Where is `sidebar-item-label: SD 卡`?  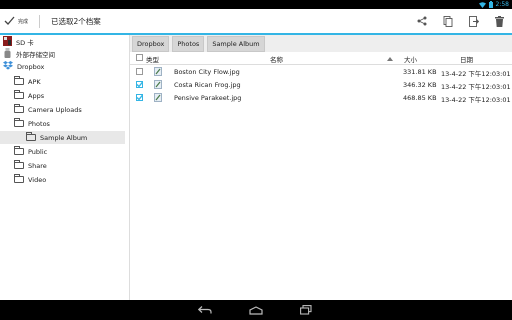
sidebar-item-label: SD 卡 is located at coordinates (25, 42).